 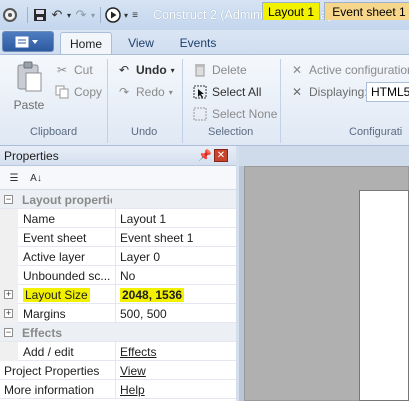 I want to click on undo-icon: ↶, so click(x=57, y=15).